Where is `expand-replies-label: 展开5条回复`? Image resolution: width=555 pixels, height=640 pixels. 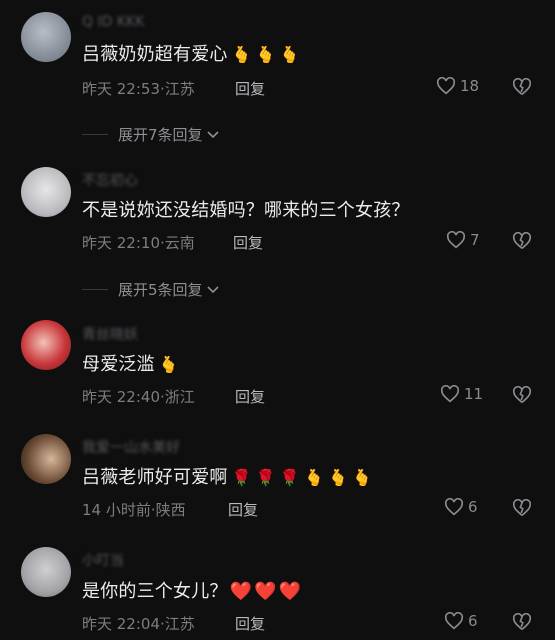 expand-replies-label: 展开5条回复 is located at coordinates (160, 290).